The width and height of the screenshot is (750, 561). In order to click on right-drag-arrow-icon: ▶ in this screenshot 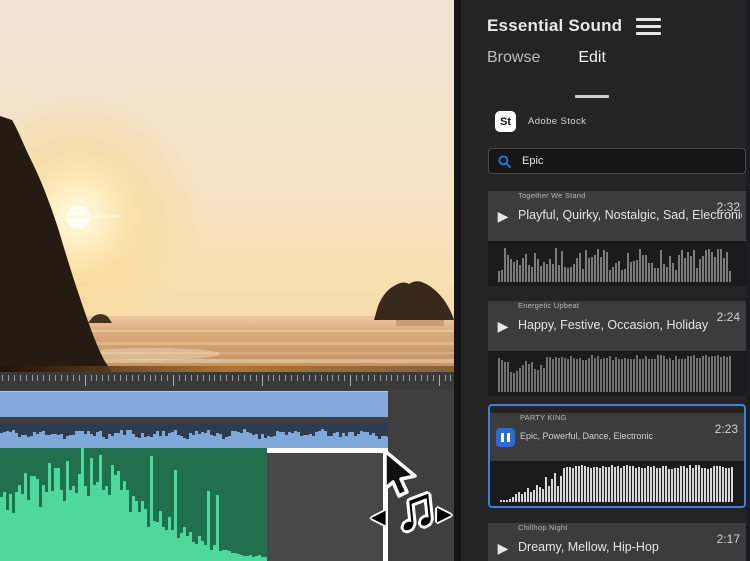, I will do `click(444, 514)`.